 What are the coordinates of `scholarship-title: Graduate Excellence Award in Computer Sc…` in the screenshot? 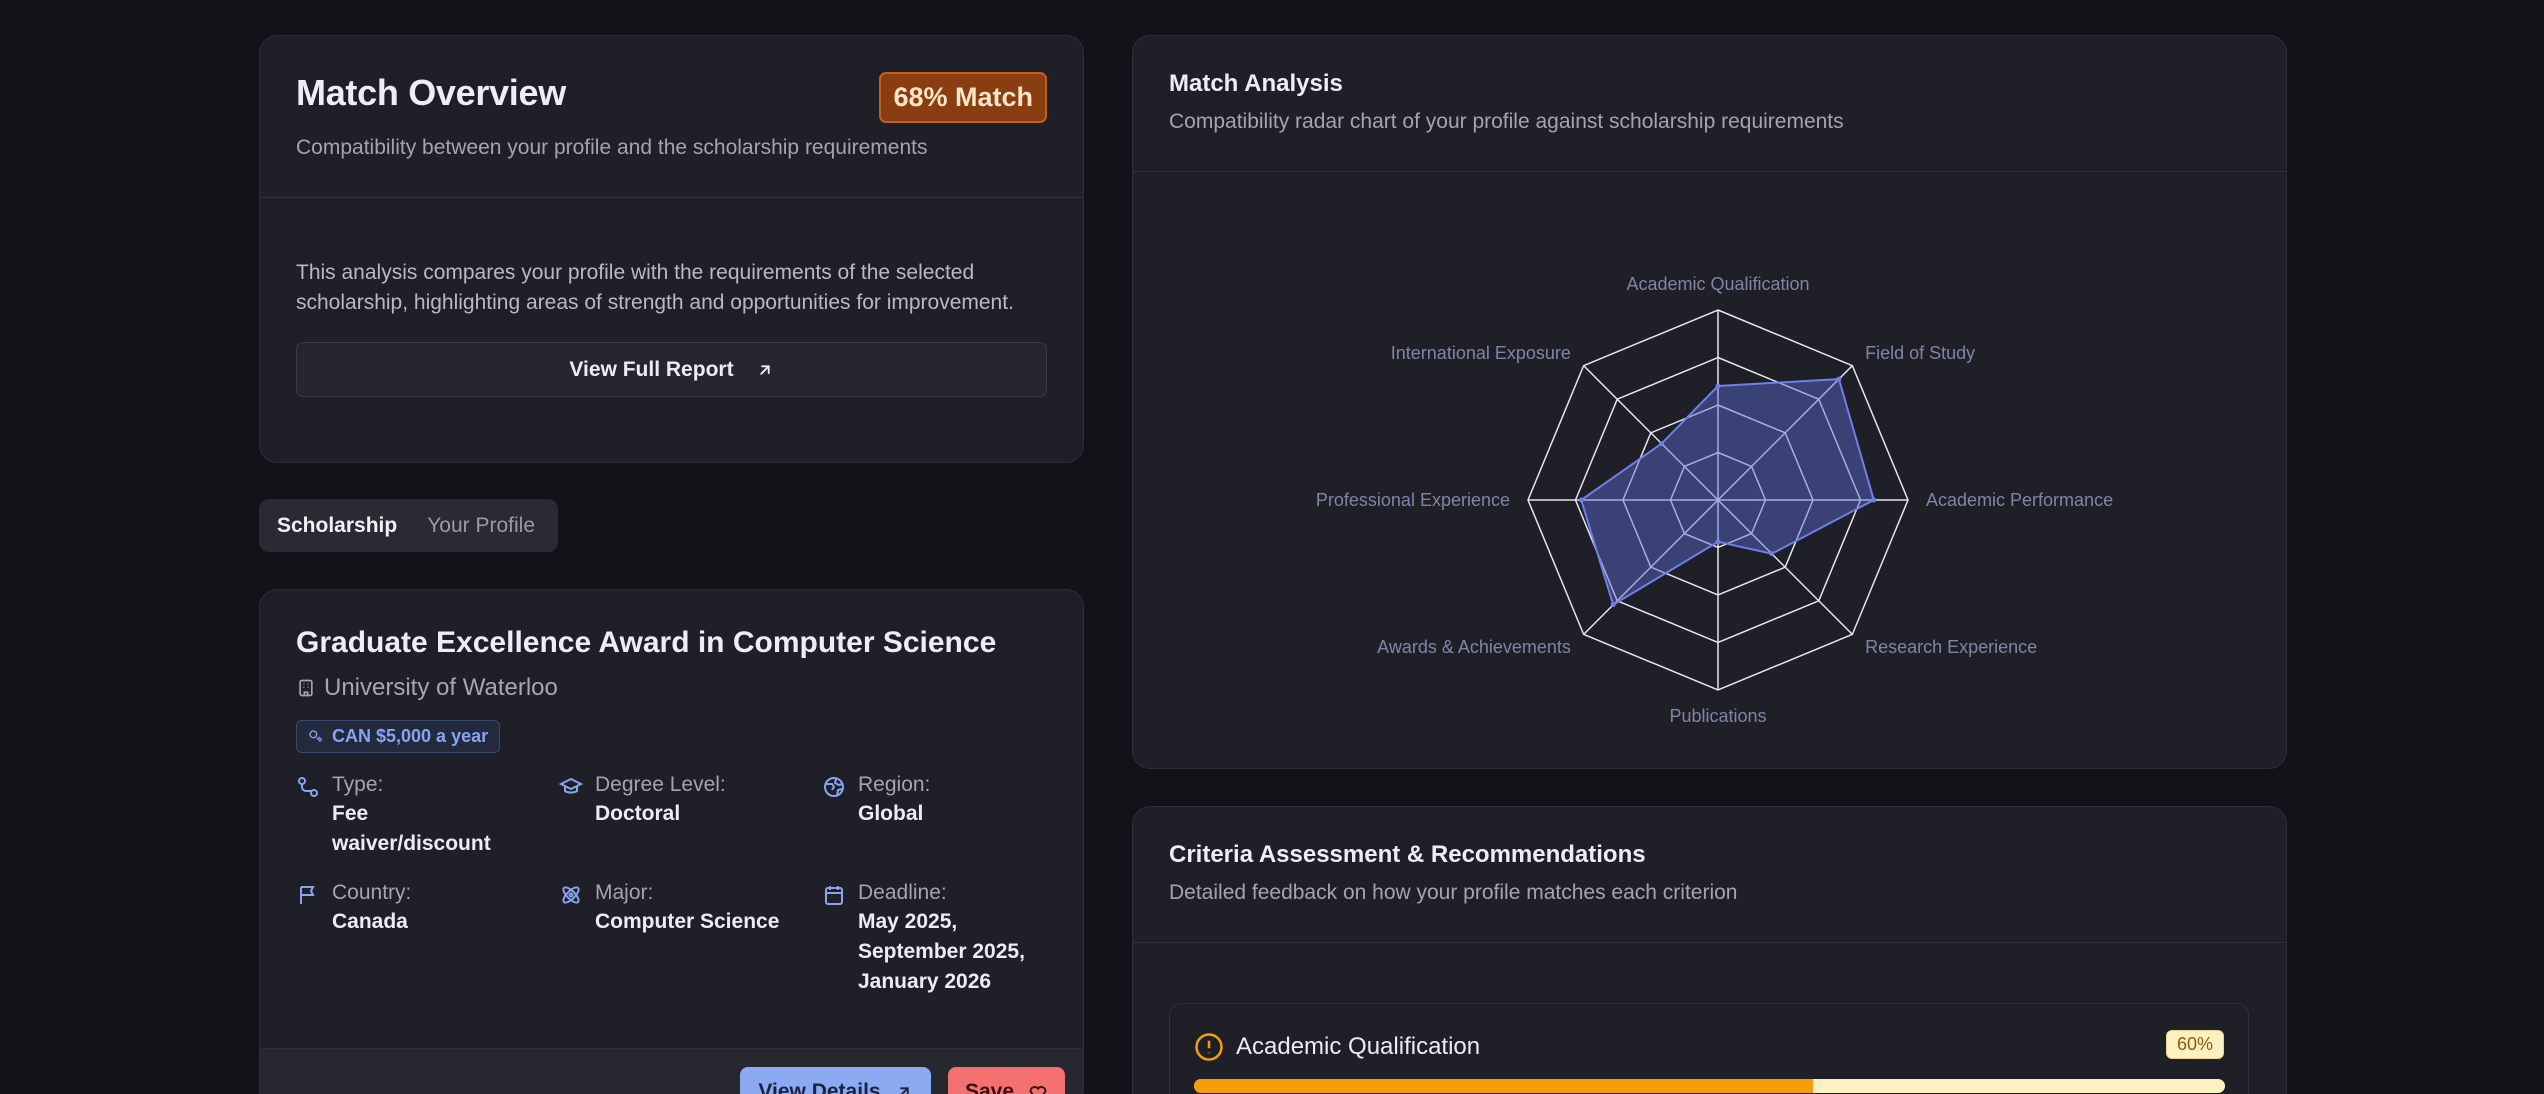 It's located at (646, 642).